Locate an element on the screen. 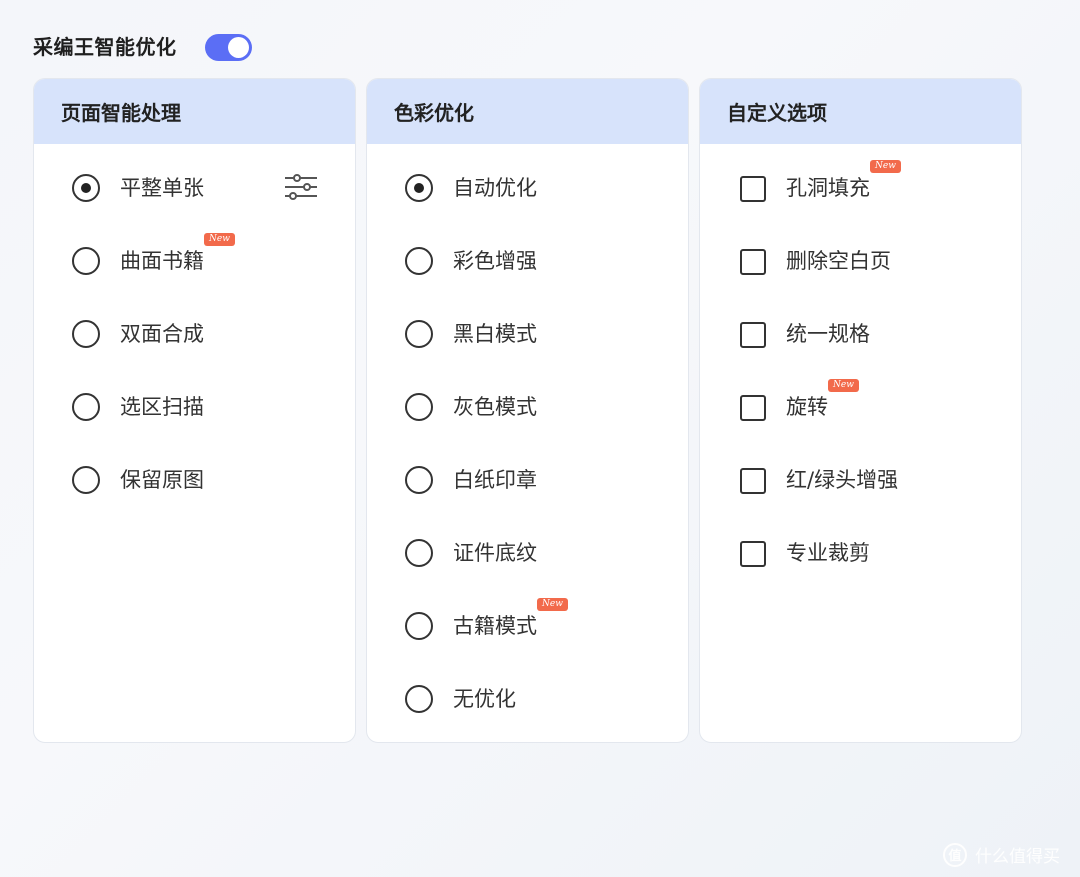 This screenshot has width=1080, height=877. option-label: 旋转 New is located at coordinates (822, 401).